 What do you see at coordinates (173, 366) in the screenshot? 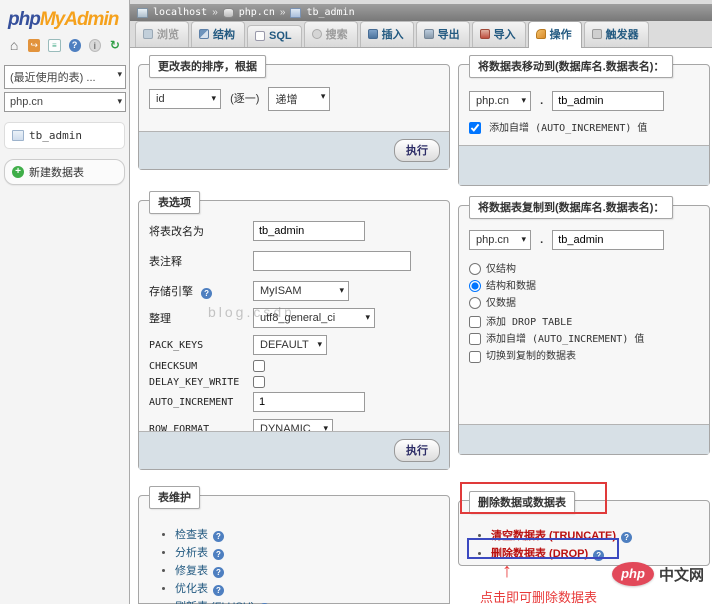
I see `checksum-label: CHECKSUM` at bounding box center [173, 366].